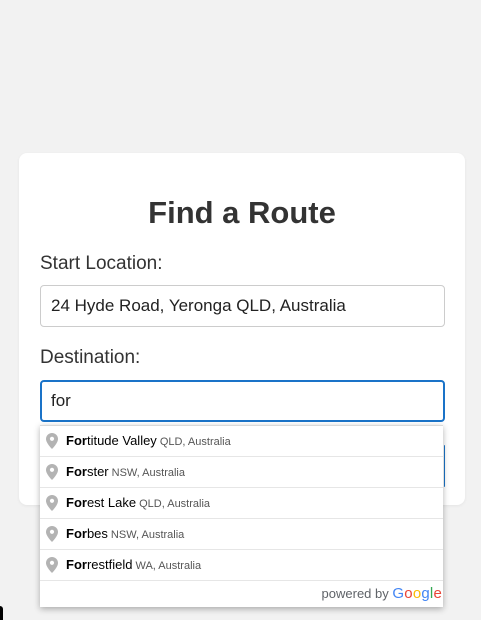  I want to click on google-letter: e, so click(437, 593).